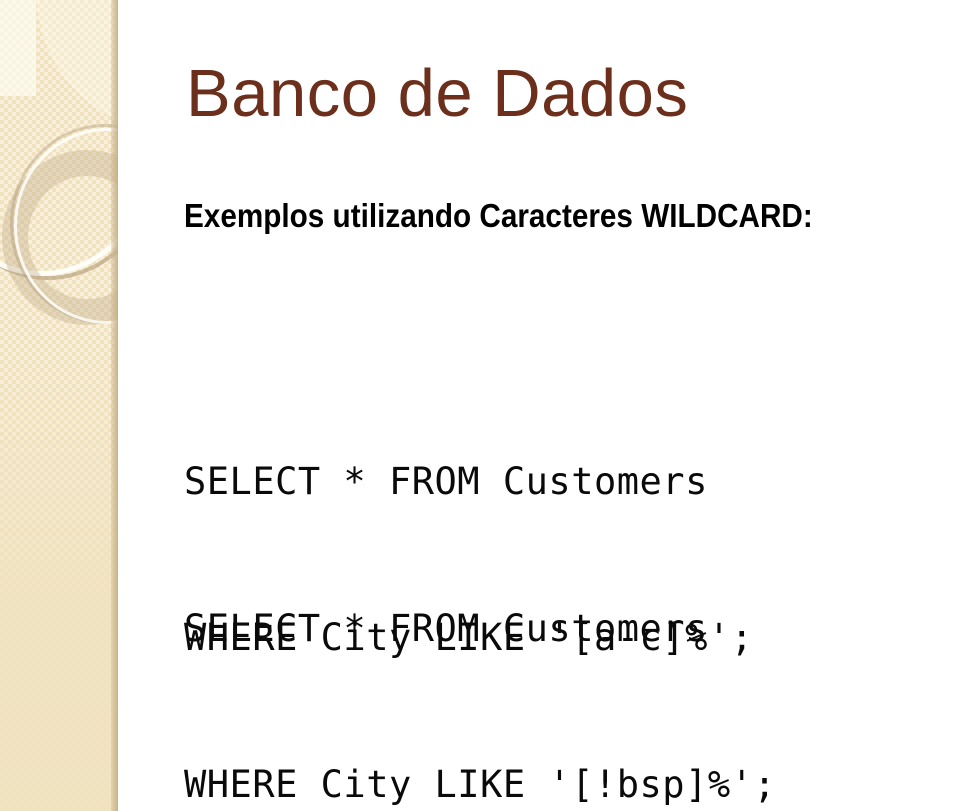 The image size is (960, 811). I want to click on code-line: WHERE City LIKE '[!bsp]%';, so click(480, 784).